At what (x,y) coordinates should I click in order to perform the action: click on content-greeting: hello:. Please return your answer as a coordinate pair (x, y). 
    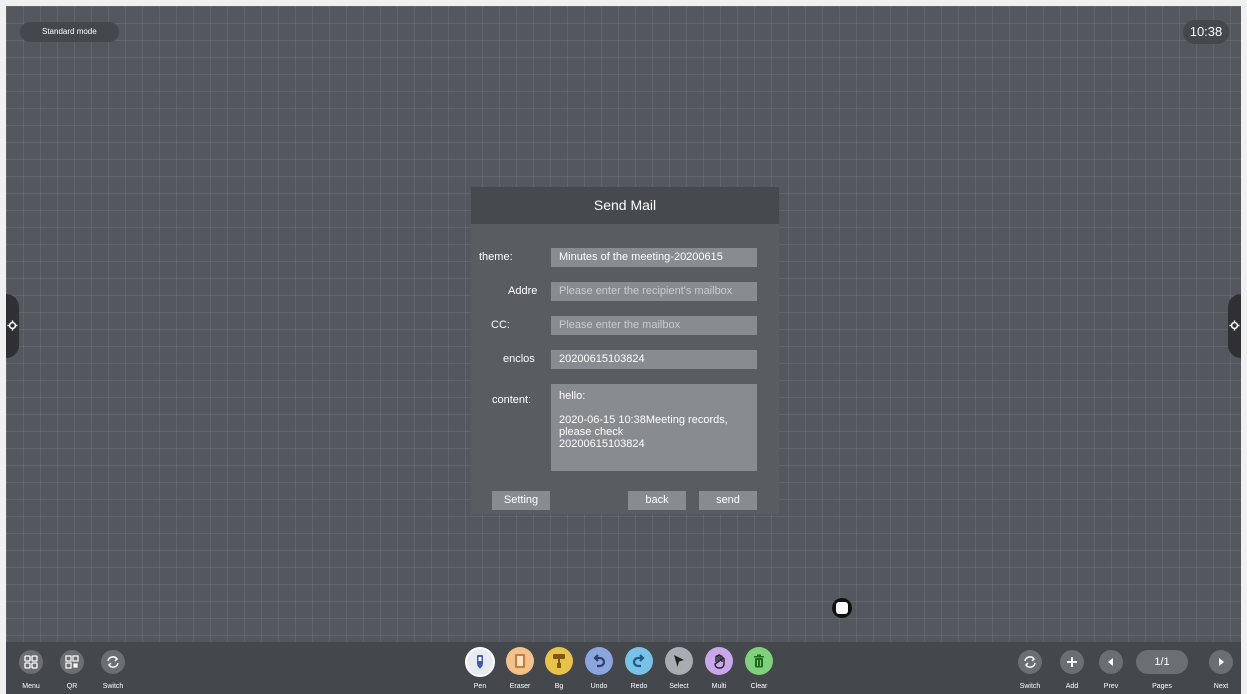
    Looking at the image, I should click on (572, 396).